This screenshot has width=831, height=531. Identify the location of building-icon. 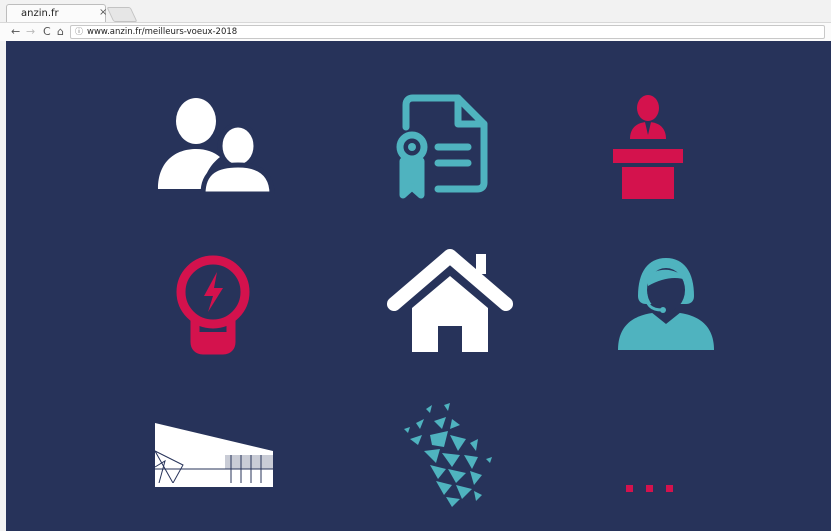
(223, 471).